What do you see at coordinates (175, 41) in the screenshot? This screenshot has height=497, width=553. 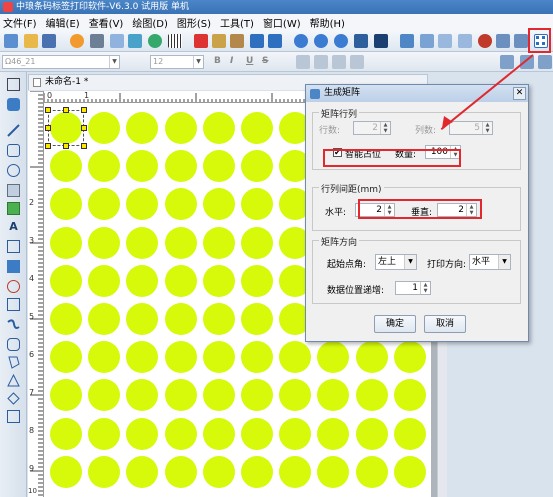 I see `barcode-icon` at bounding box center [175, 41].